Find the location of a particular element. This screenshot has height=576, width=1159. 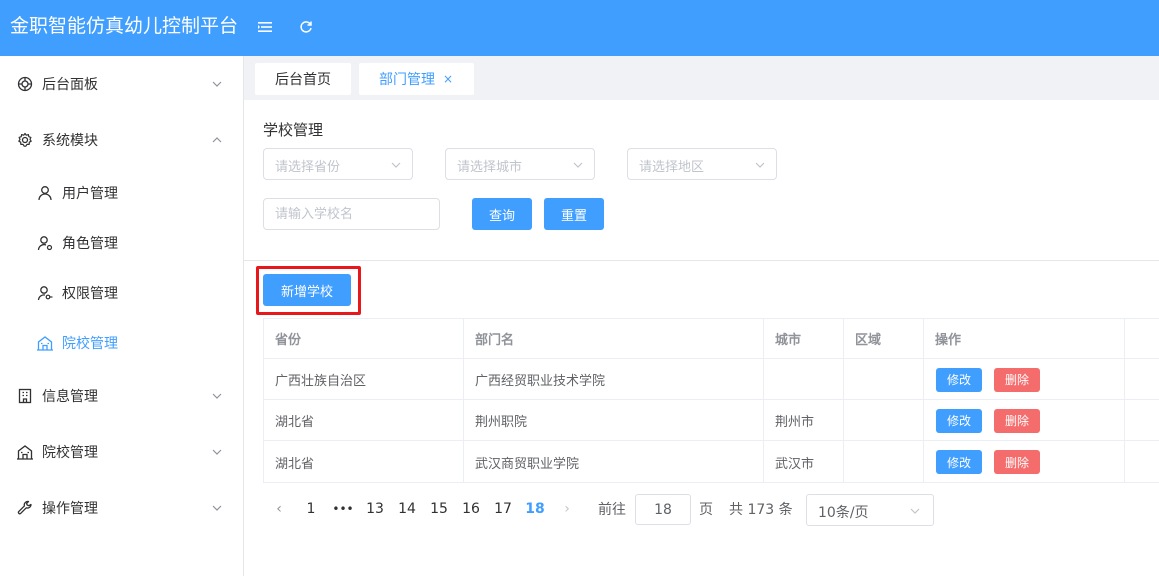

sidebar-item-school-management: 院校管理 is located at coordinates (121, 343).